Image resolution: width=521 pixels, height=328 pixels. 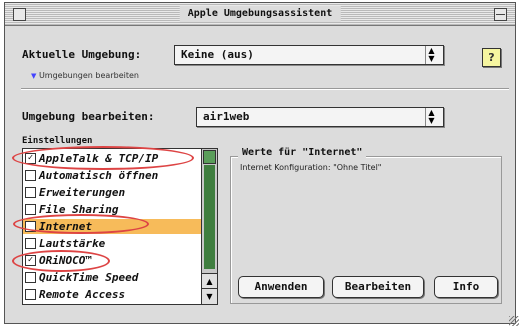 I want to click on list-item-quicktime: QuickTime Speed, so click(x=112, y=277).